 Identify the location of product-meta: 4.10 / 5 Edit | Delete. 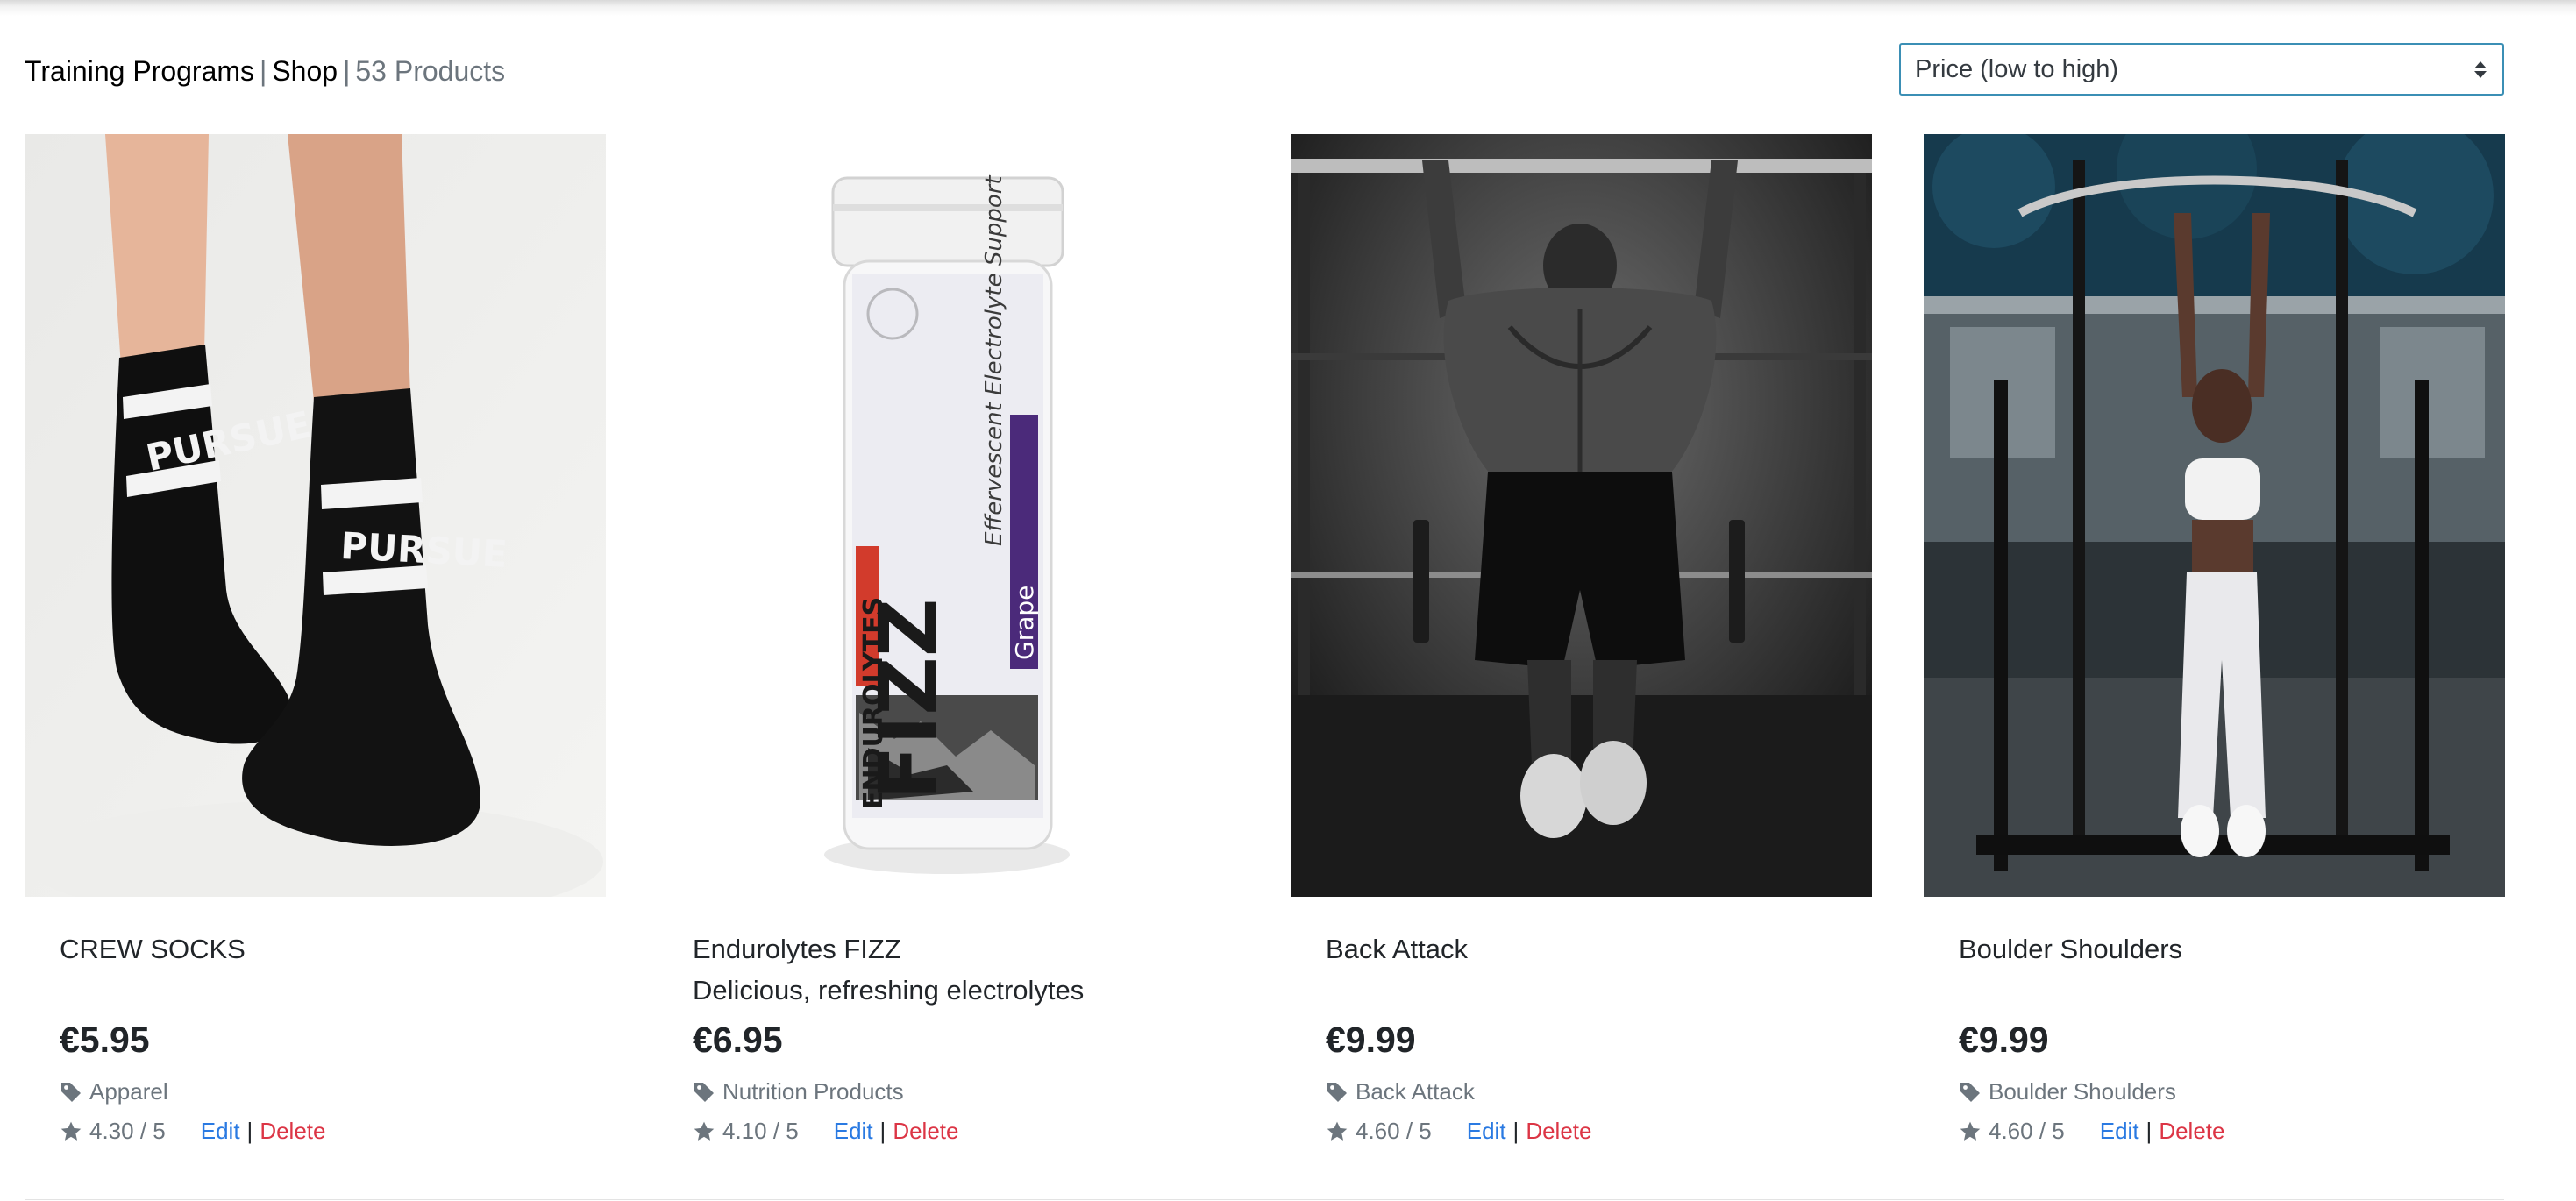
(825, 1131).